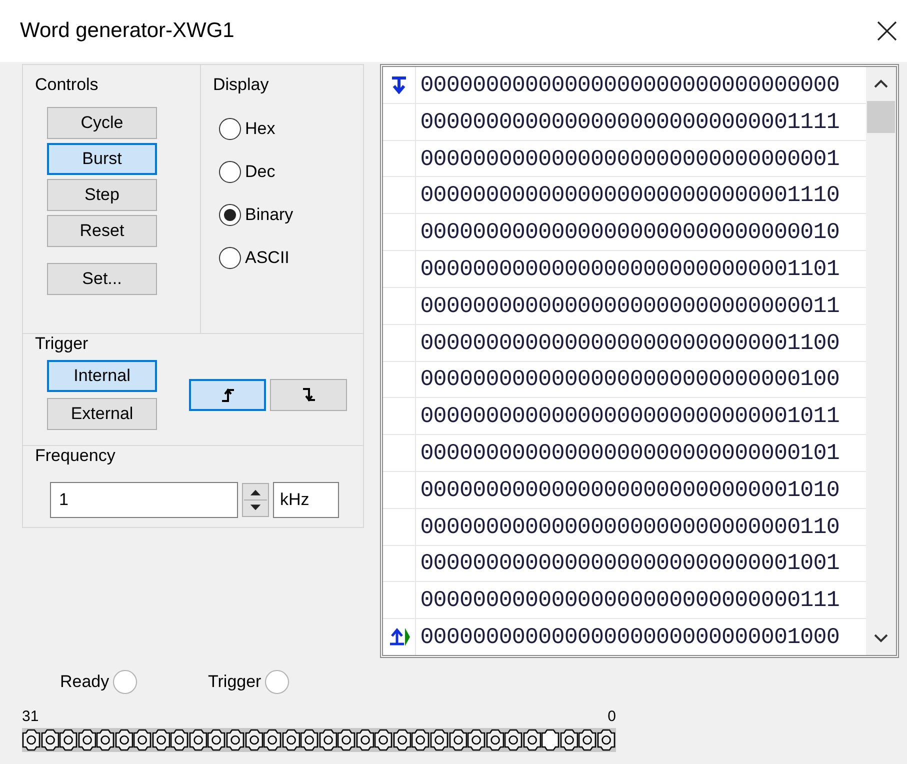  I want to click on indicator-label: Trigger, so click(235, 682).